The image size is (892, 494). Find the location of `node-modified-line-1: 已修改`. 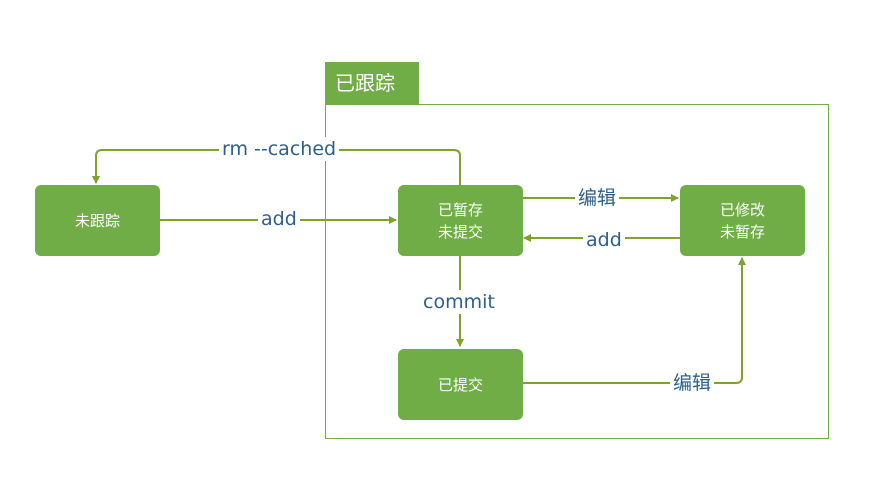

node-modified-line-1: 已修改 is located at coordinates (742, 209).